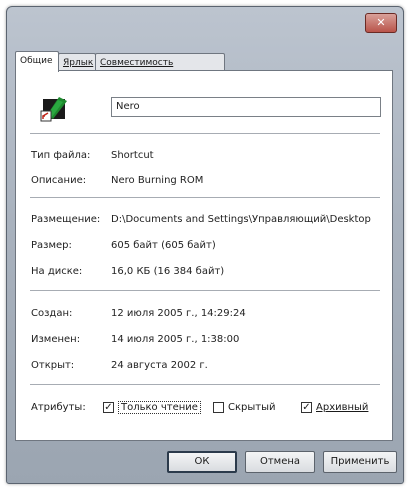  I want to click on size-on-disk-value: 16,0 КБ (16 384 байт), so click(168, 271).